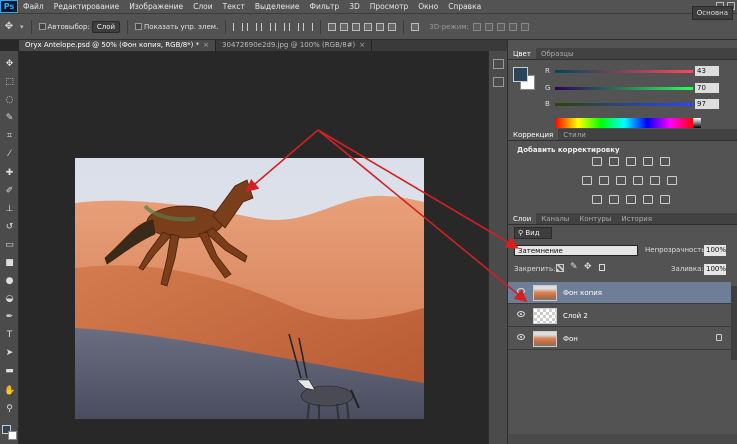 This screenshot has height=444, width=737. What do you see at coordinates (9, 281) in the screenshot?
I see `blur-tool-icon: ●` at bounding box center [9, 281].